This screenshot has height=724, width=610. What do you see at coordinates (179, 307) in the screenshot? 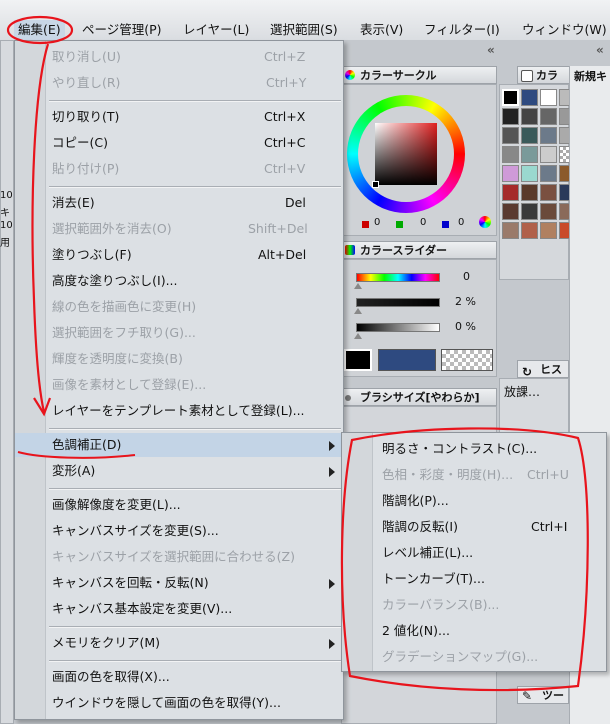
I see `change-line-color-item: 線の色を描画色に変更(H)` at bounding box center [179, 307].